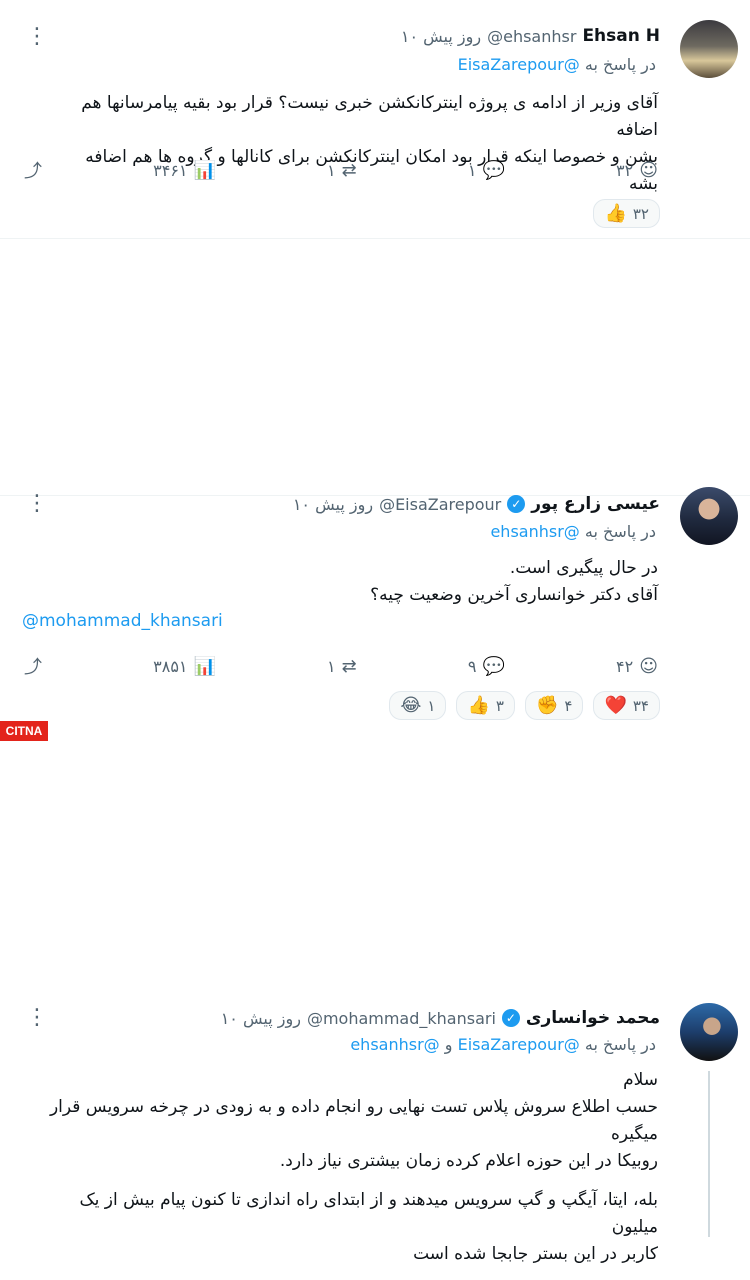 The height and width of the screenshot is (1280, 750). I want to click on watermark-logo: CITNA, so click(24, 731).